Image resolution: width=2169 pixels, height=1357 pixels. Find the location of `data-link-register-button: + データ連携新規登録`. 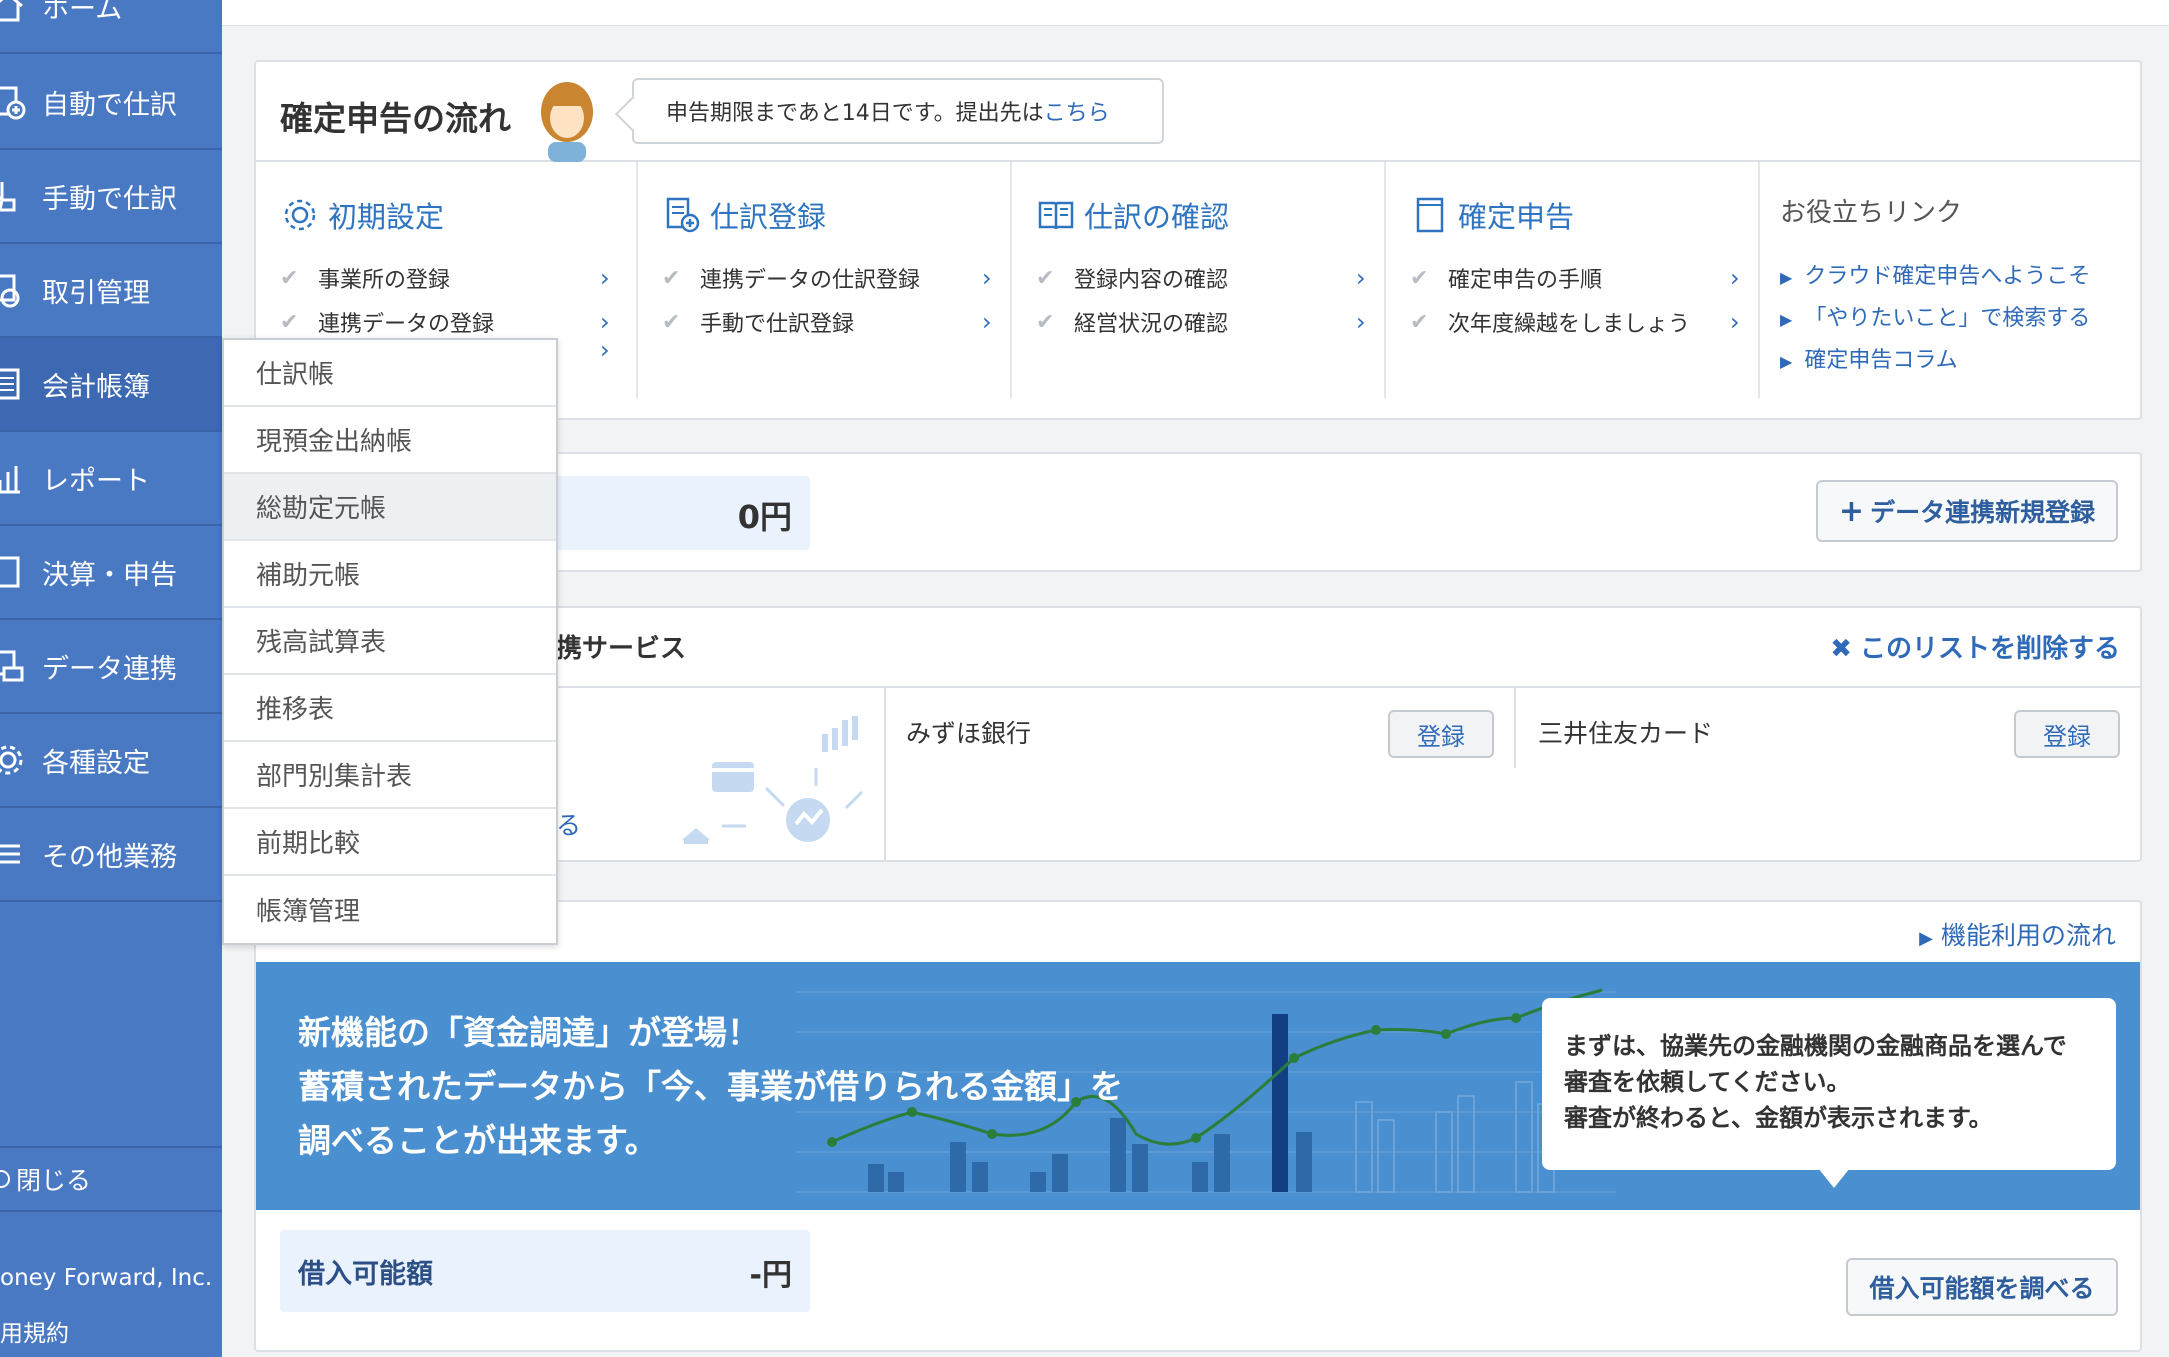

data-link-register-button: + データ連携新規登録 is located at coordinates (1967, 511).